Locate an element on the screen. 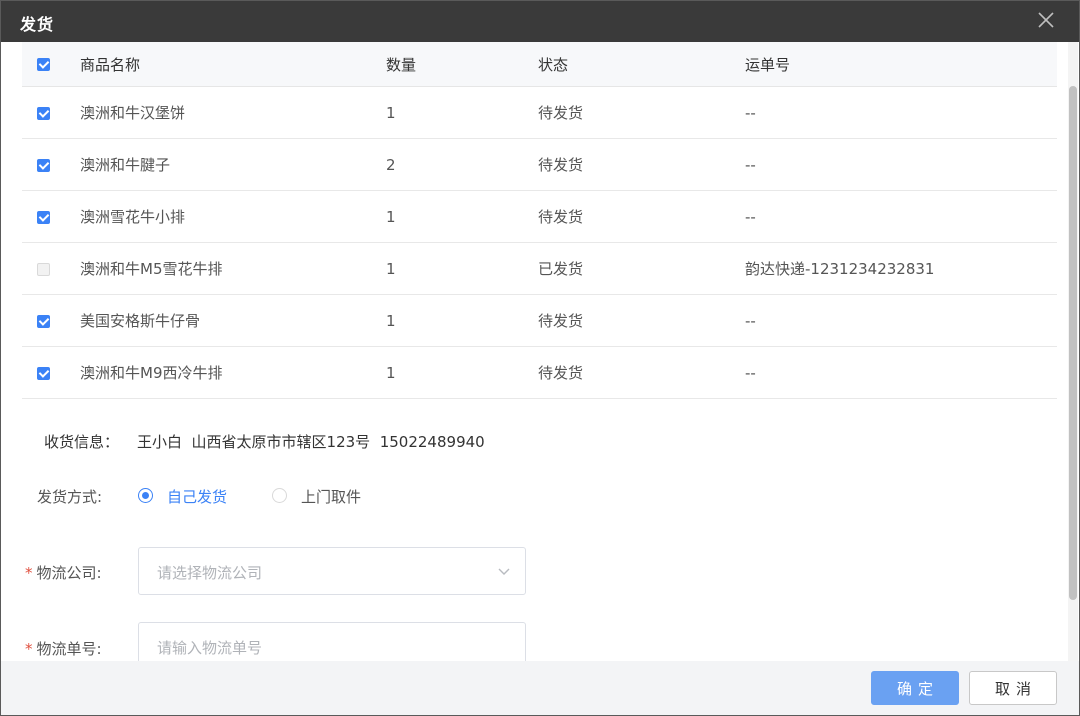 This screenshot has width=1080, height=716. radio-self-ship is located at coordinates (145, 495).